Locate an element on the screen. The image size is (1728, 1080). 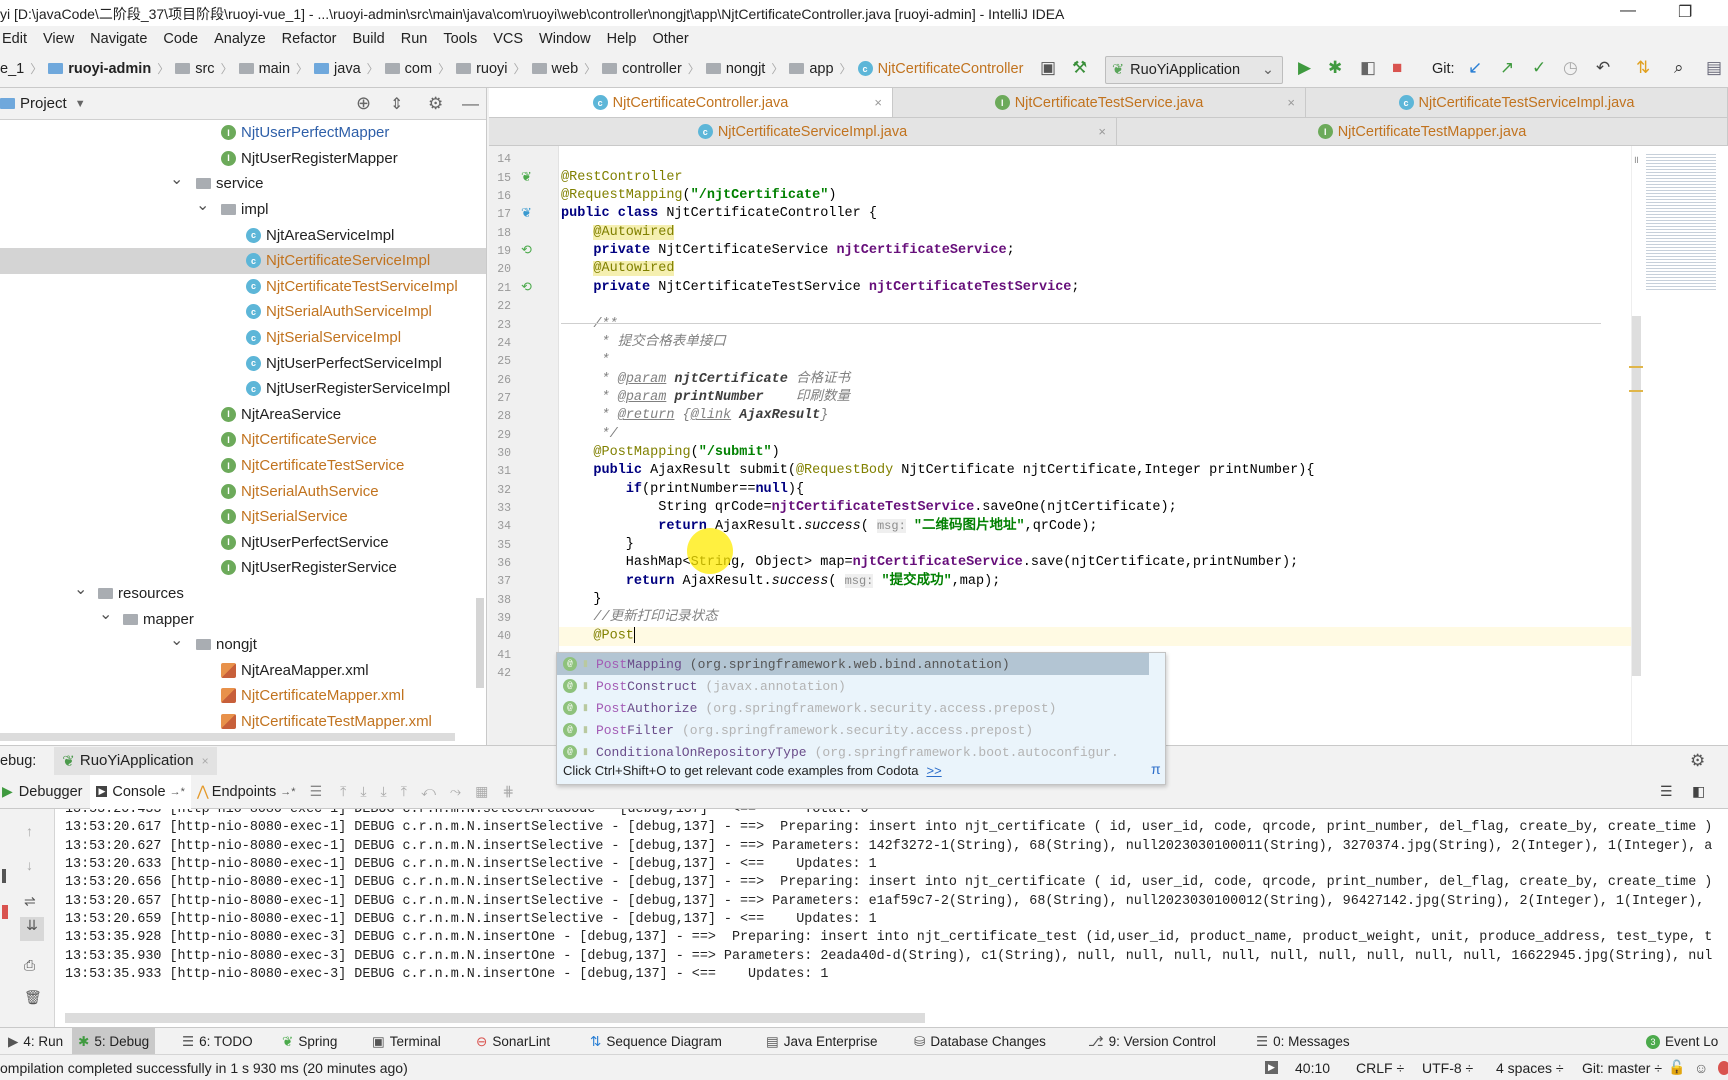
code-line: @RequestMapping("/njtCertificate") is located at coordinates (698, 196).